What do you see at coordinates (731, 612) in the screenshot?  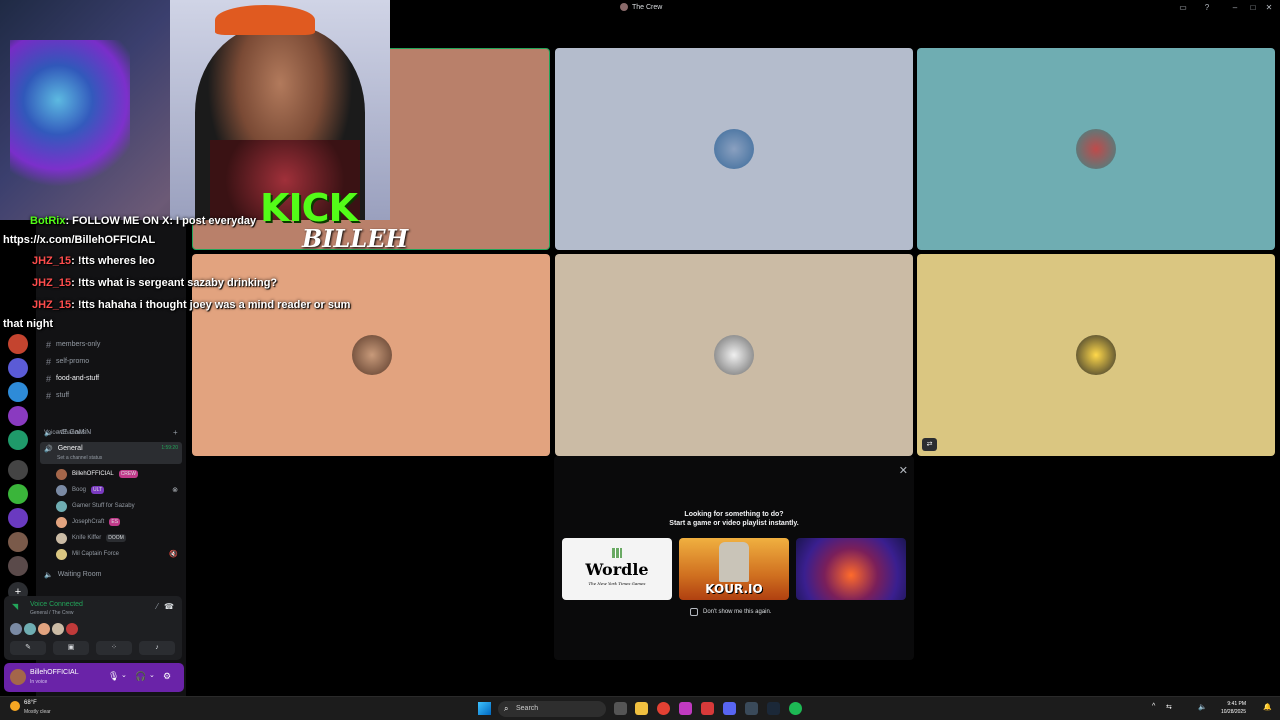 I see `dont-show-again: Don't show me this again.` at bounding box center [731, 612].